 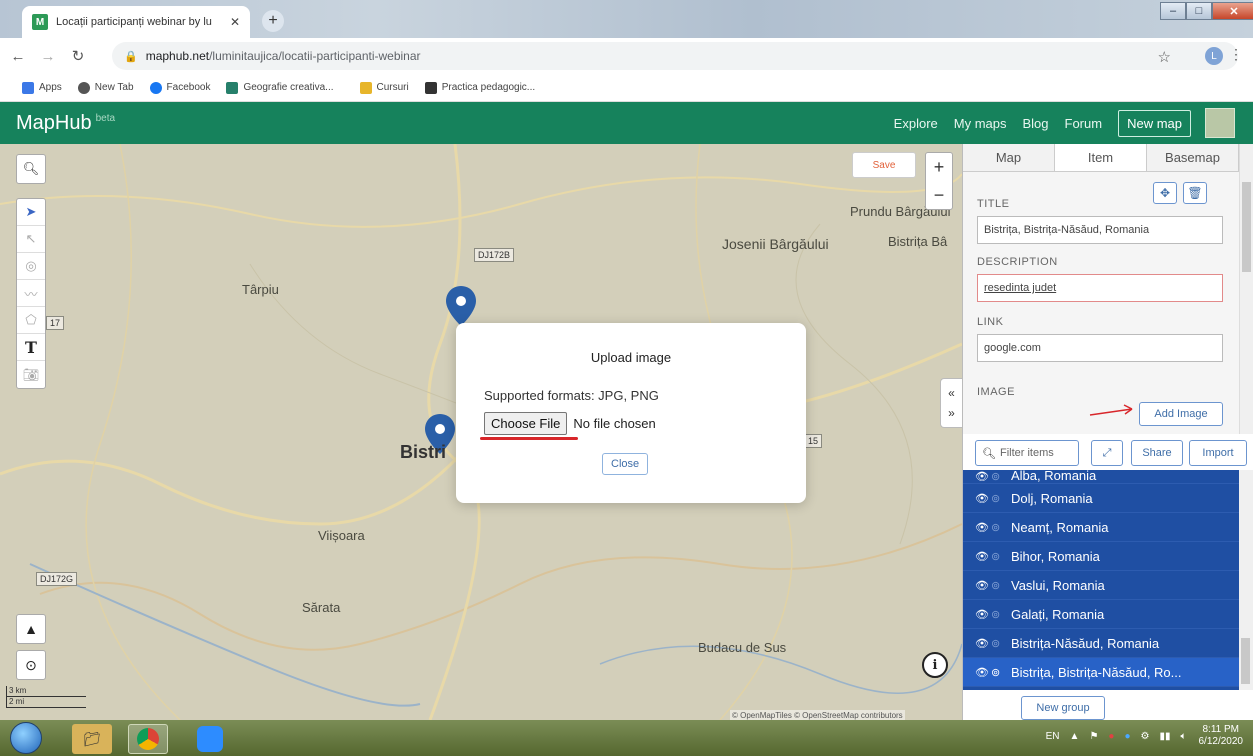 I want to click on text-icon: T, so click(x=31, y=347).